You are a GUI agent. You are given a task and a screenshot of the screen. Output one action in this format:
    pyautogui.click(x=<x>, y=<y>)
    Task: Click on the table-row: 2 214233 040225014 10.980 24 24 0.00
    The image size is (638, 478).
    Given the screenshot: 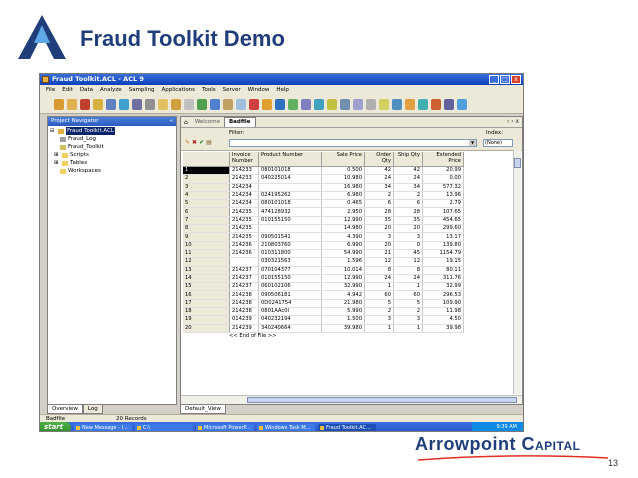 What is the action you would take?
    pyautogui.click(x=323, y=179)
    